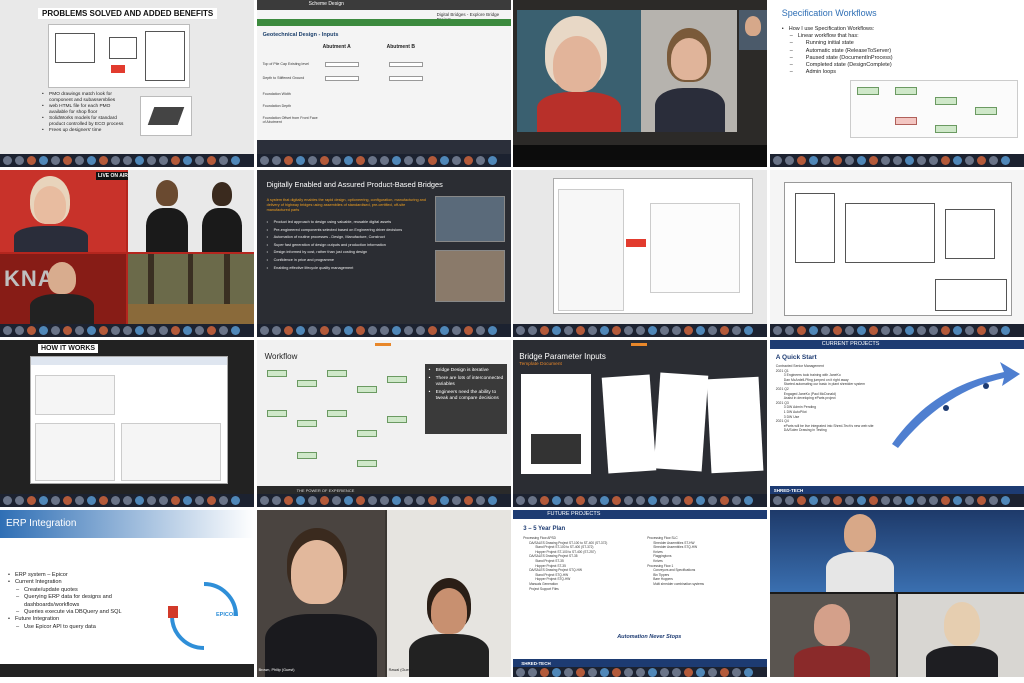 This screenshot has height=683, width=1024. What do you see at coordinates (88, 628) in the screenshot?
I see `bullet: Use Epicor API to query data` at bounding box center [88, 628].